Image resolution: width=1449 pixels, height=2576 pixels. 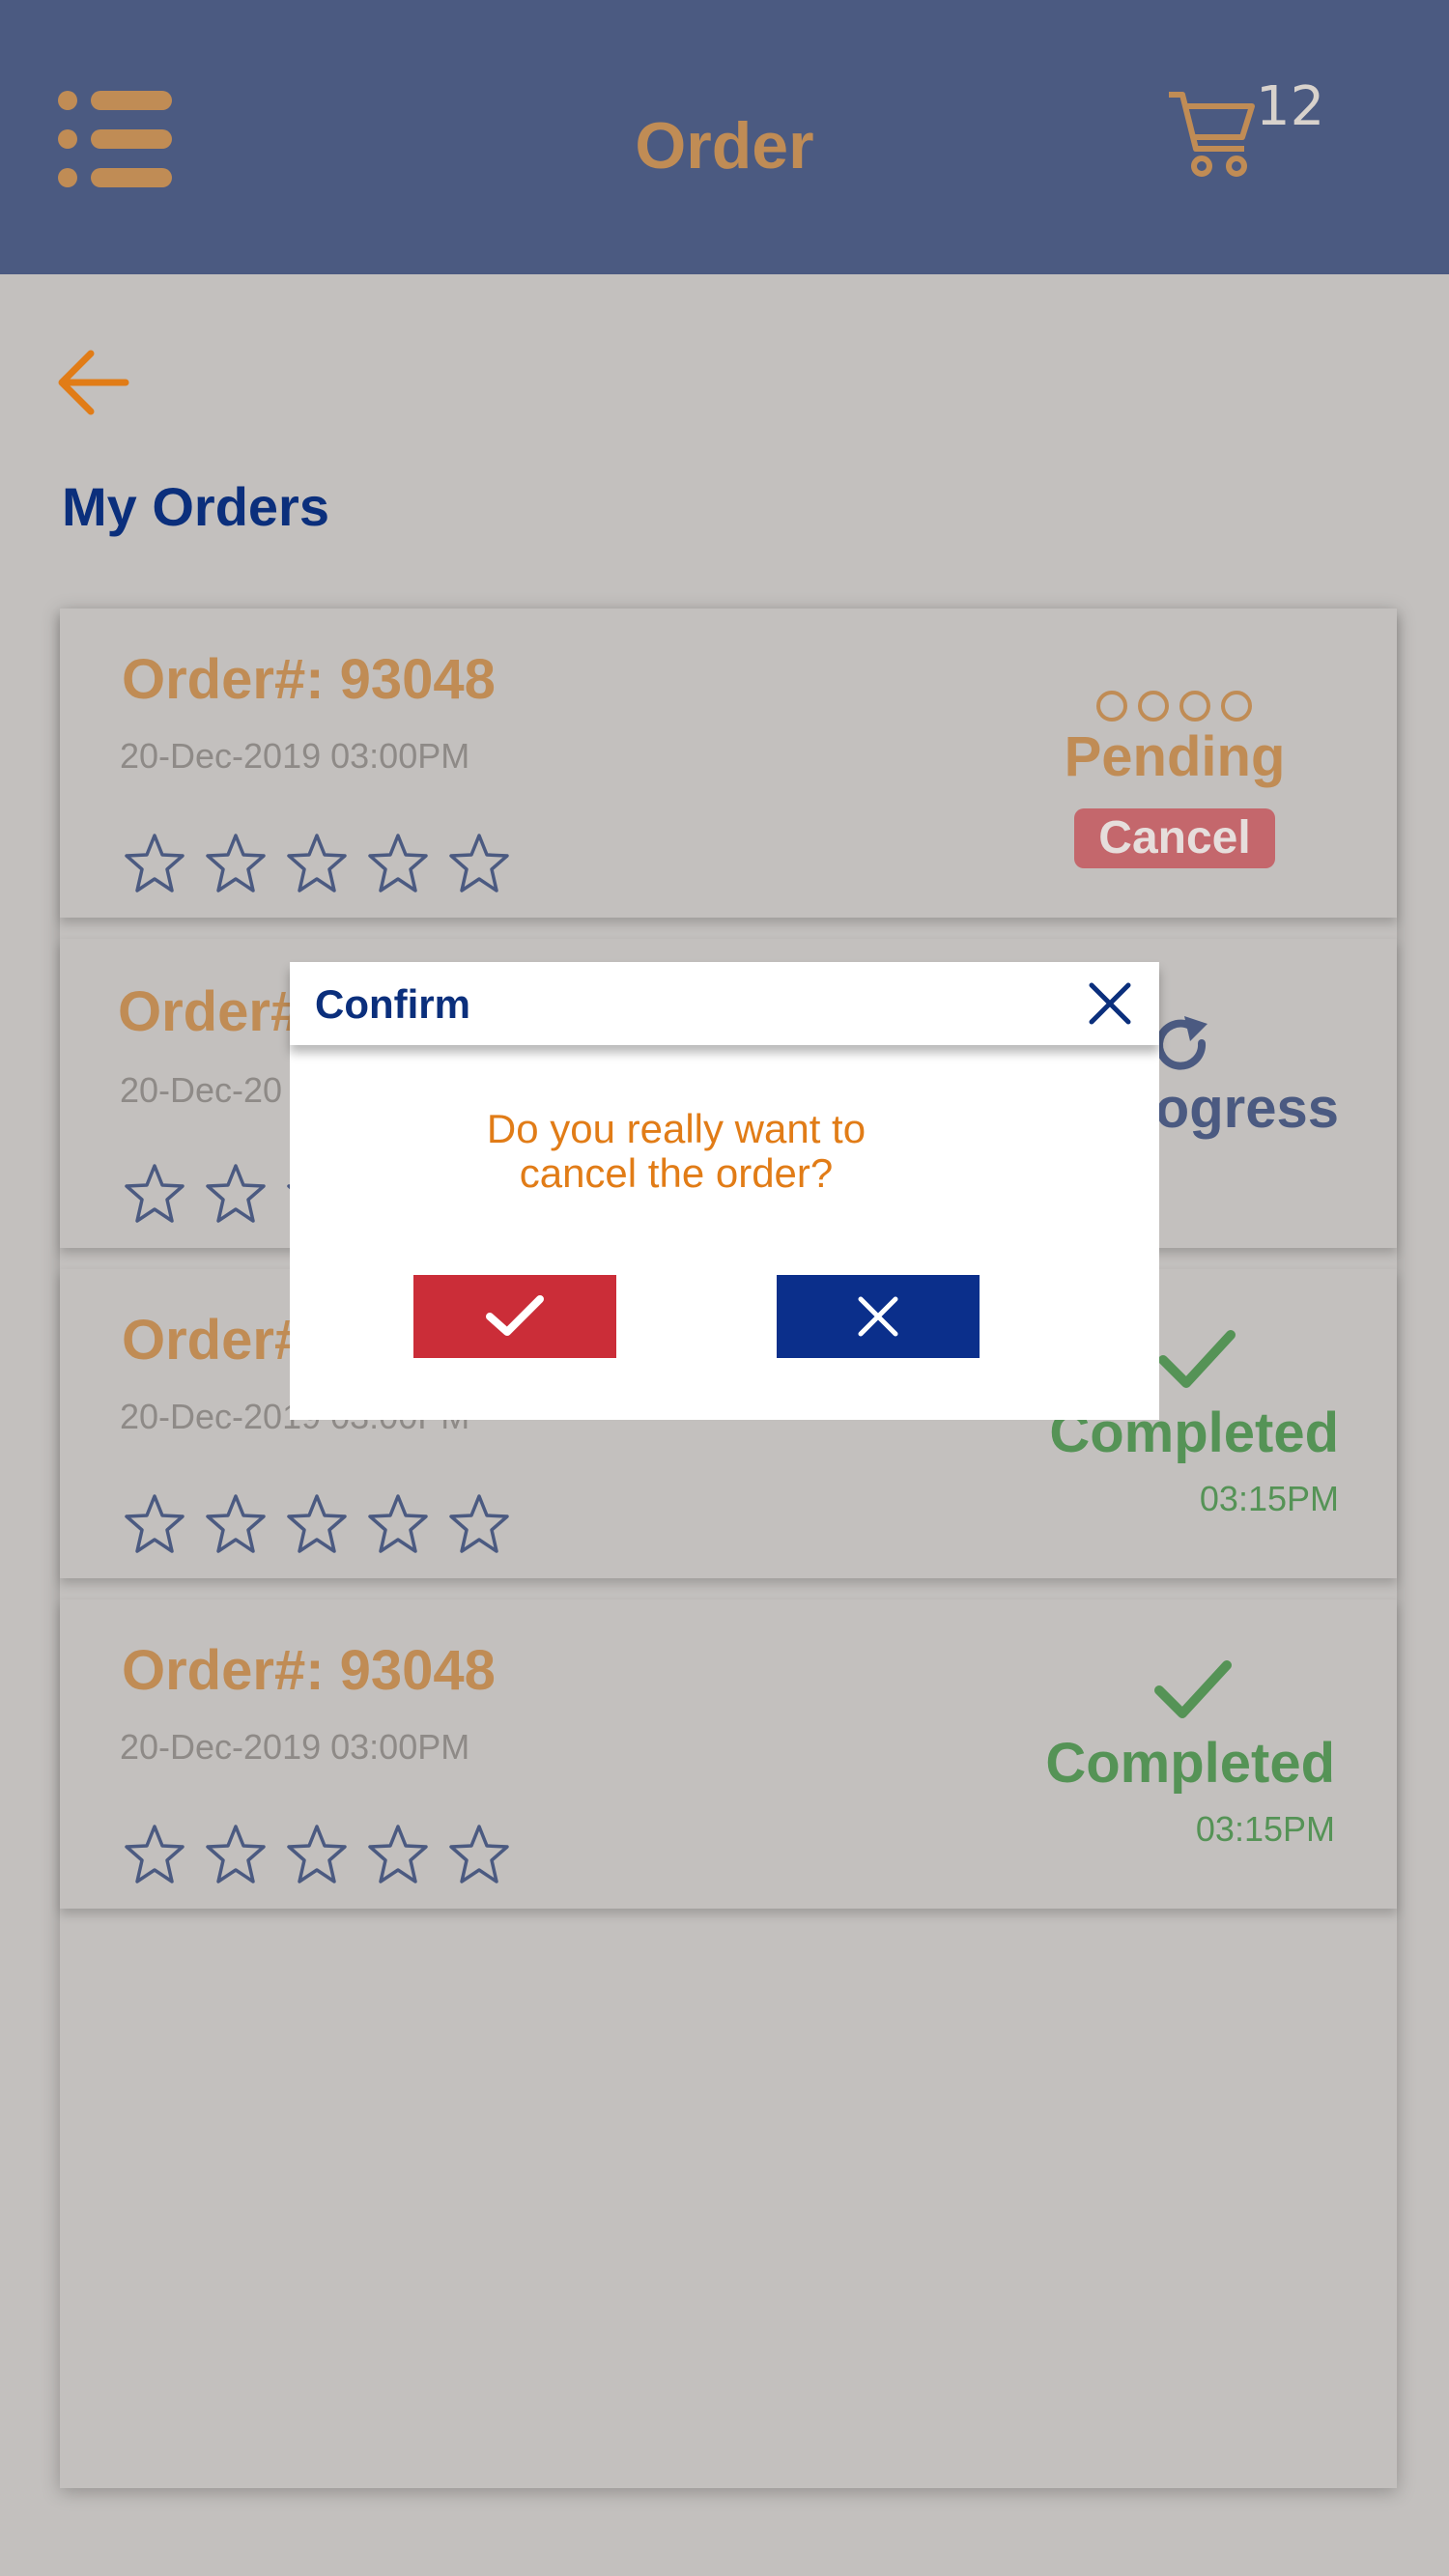 What do you see at coordinates (195, 506) in the screenshot?
I see `section-title: My Orders` at bounding box center [195, 506].